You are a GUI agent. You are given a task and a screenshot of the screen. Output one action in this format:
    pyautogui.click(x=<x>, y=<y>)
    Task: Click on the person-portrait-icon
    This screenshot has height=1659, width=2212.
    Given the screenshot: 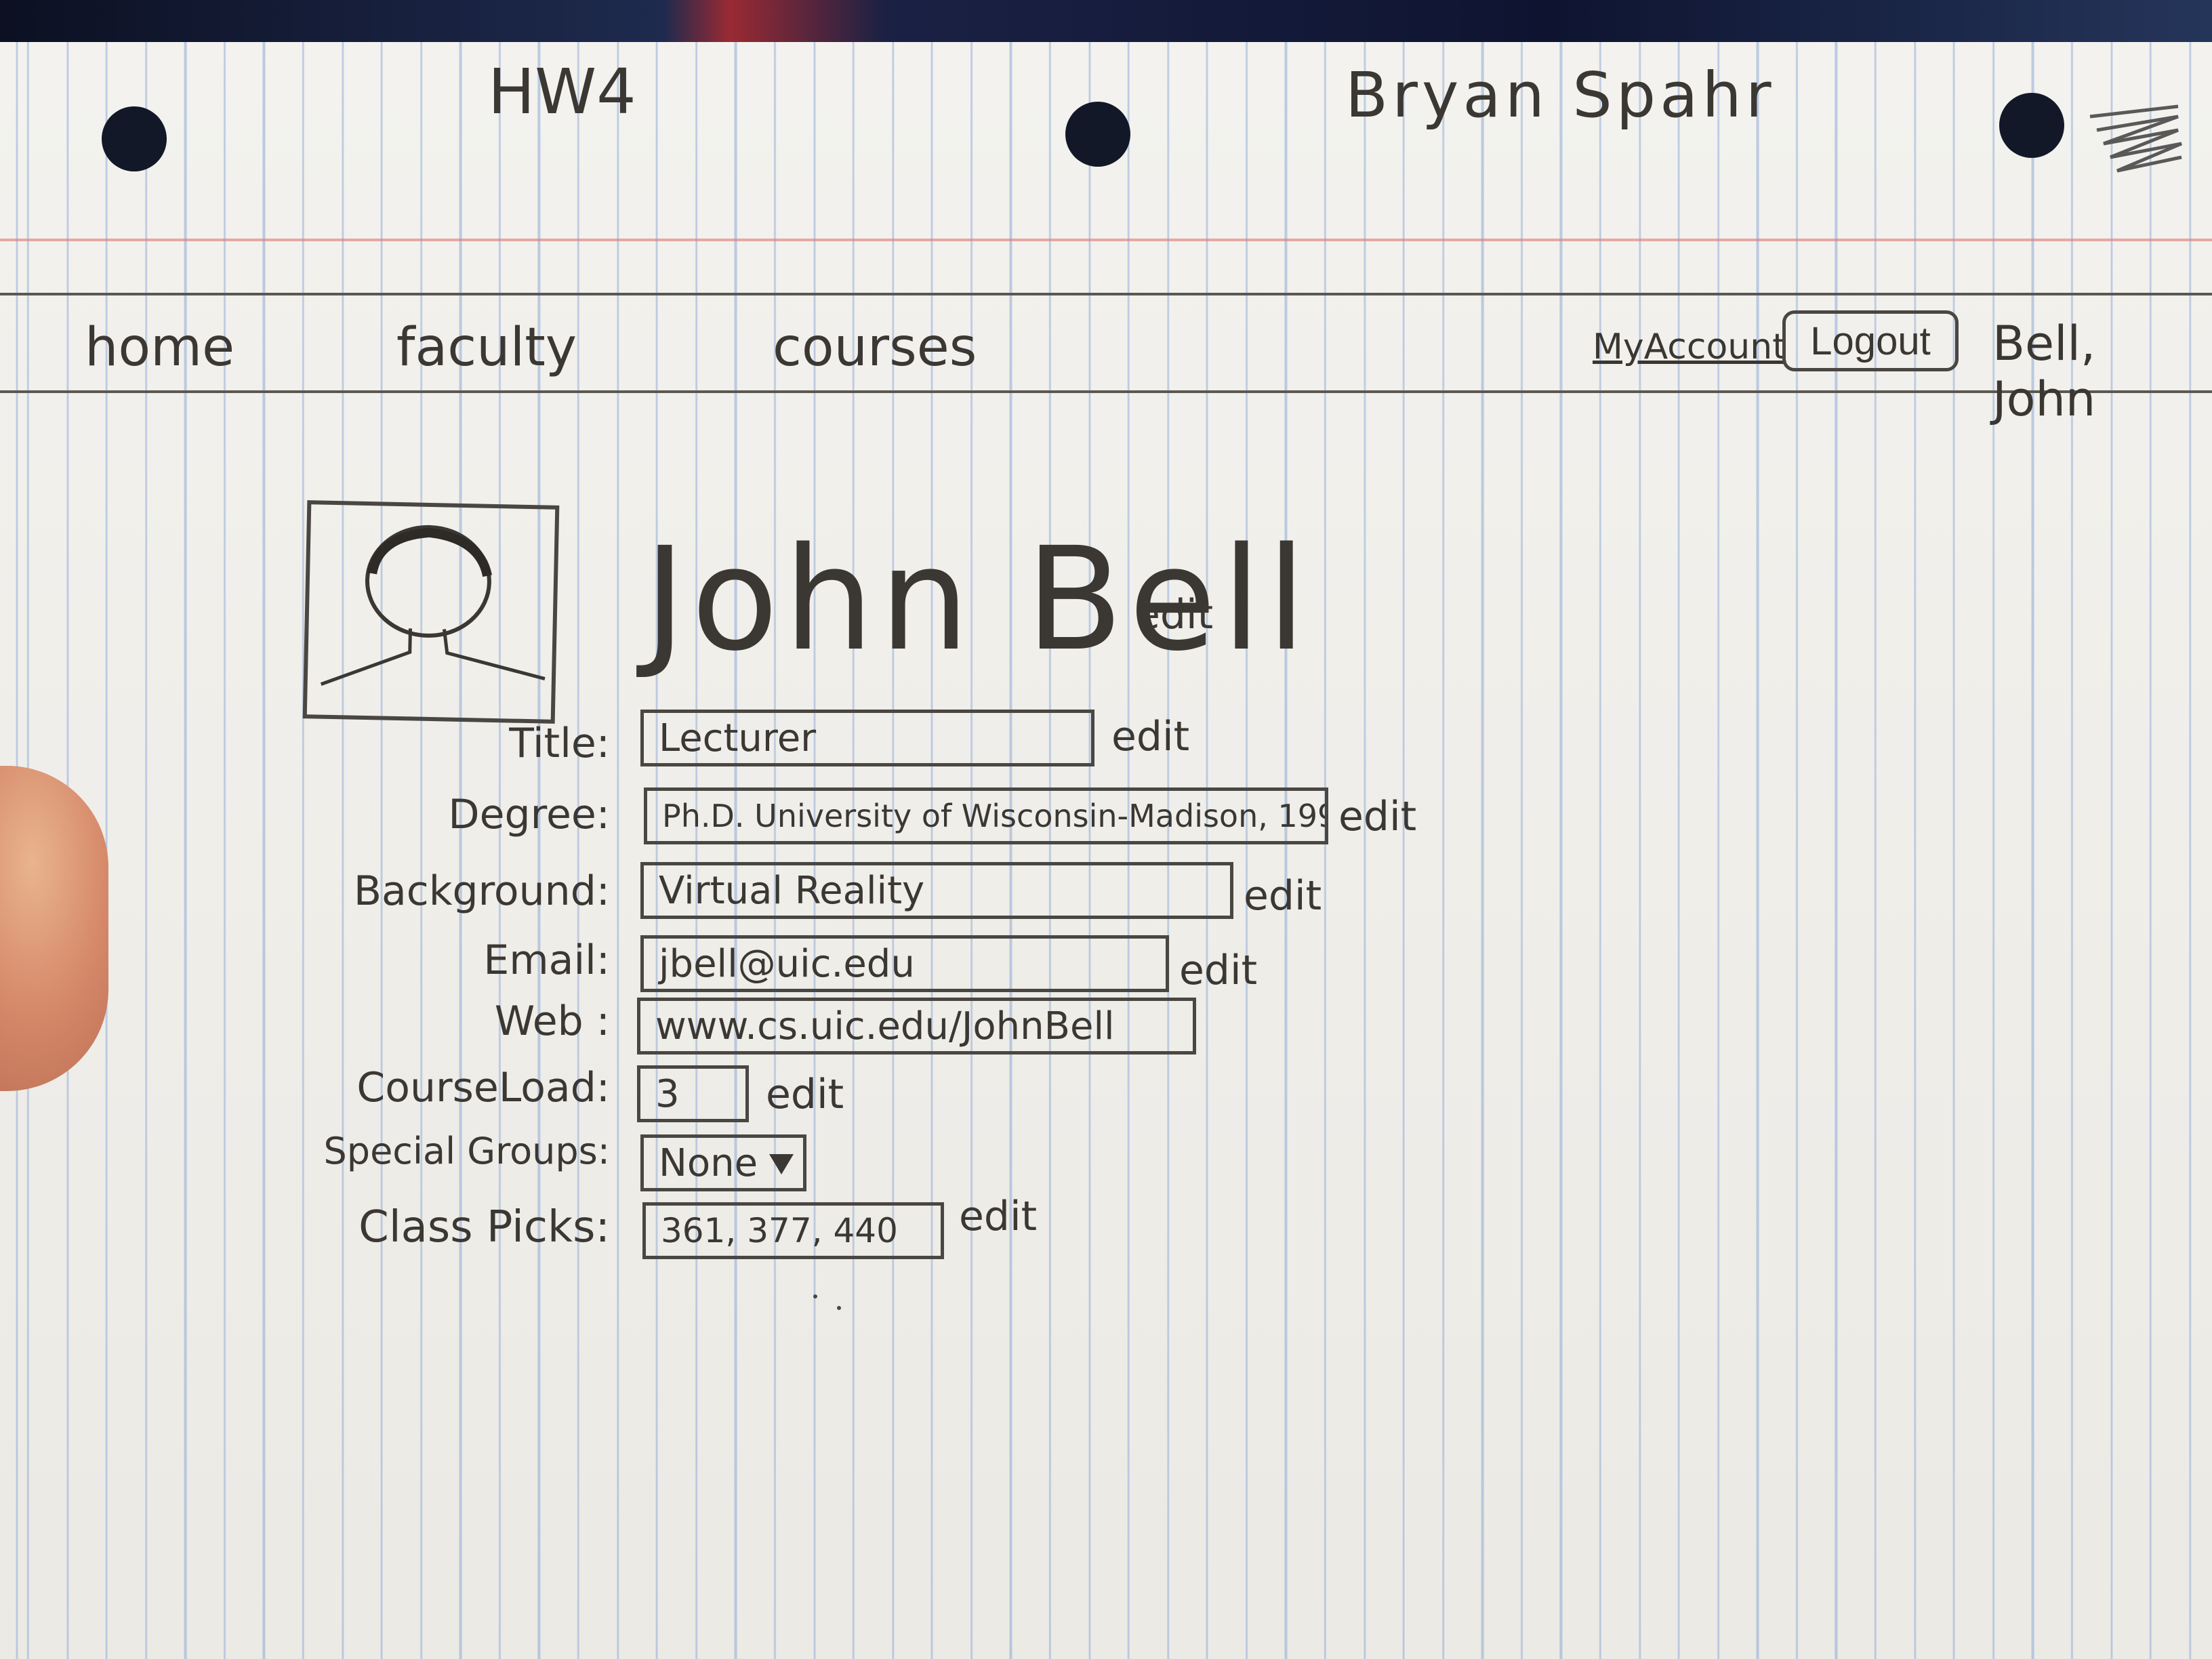 What is the action you would take?
    pyautogui.click(x=433, y=605)
    